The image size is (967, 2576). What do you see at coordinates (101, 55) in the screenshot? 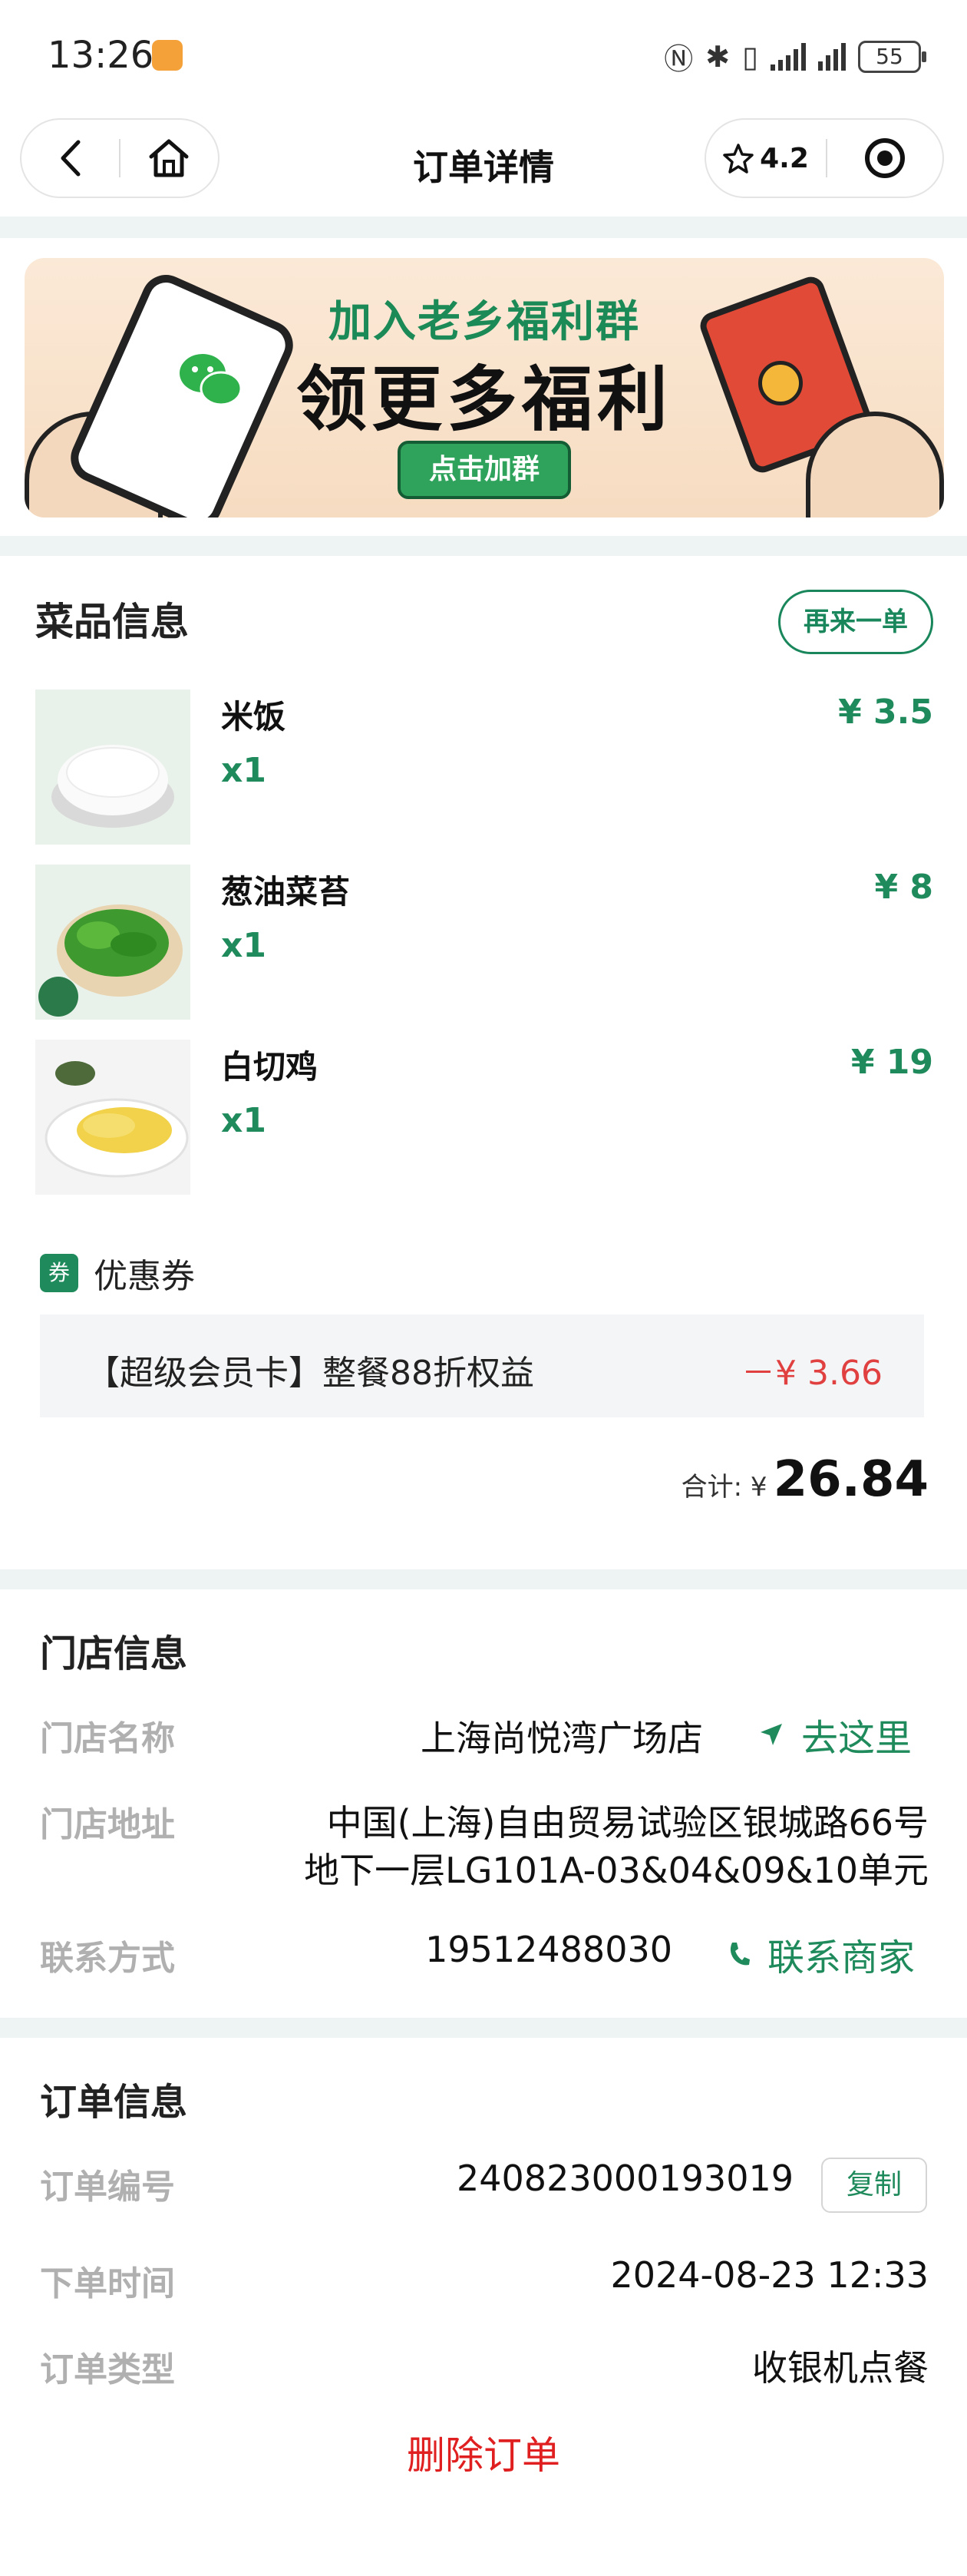
I see `status-time: 13:26` at bounding box center [101, 55].